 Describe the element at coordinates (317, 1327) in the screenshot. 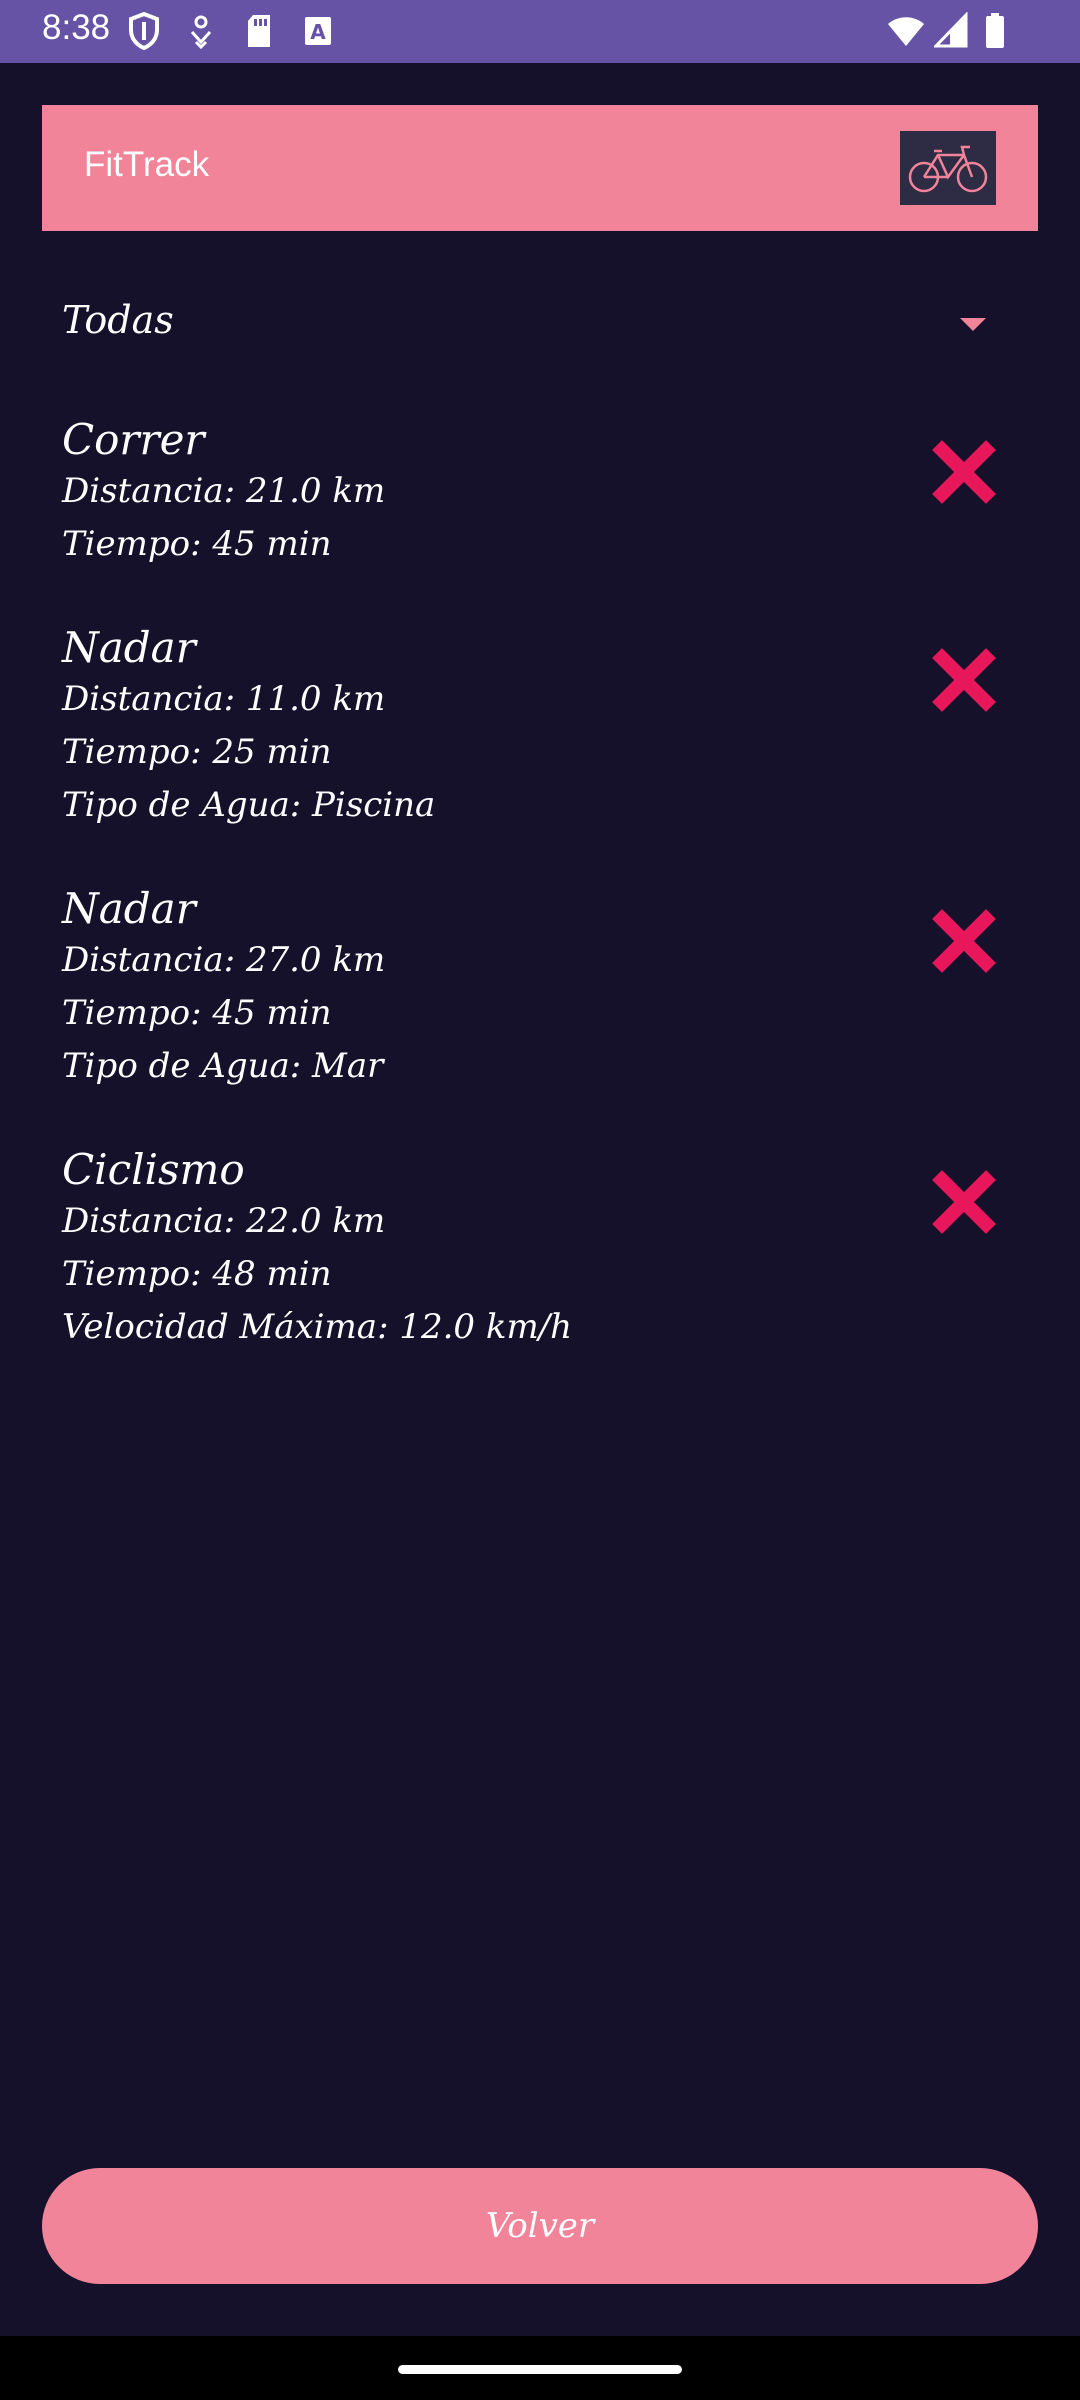

I see `activity-detail: Velocidad Máxima: 12.0 km/h` at that location.